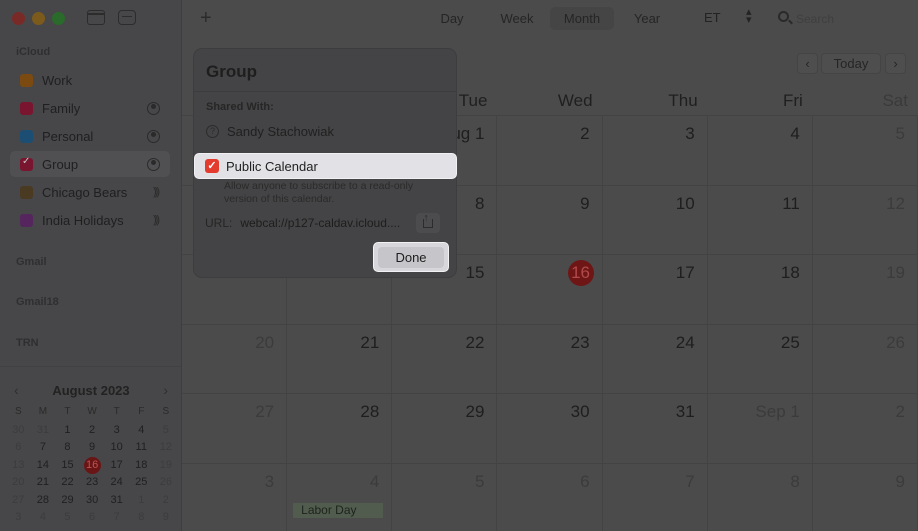  I want to click on mini-calendar-day: 10, so click(116, 447).